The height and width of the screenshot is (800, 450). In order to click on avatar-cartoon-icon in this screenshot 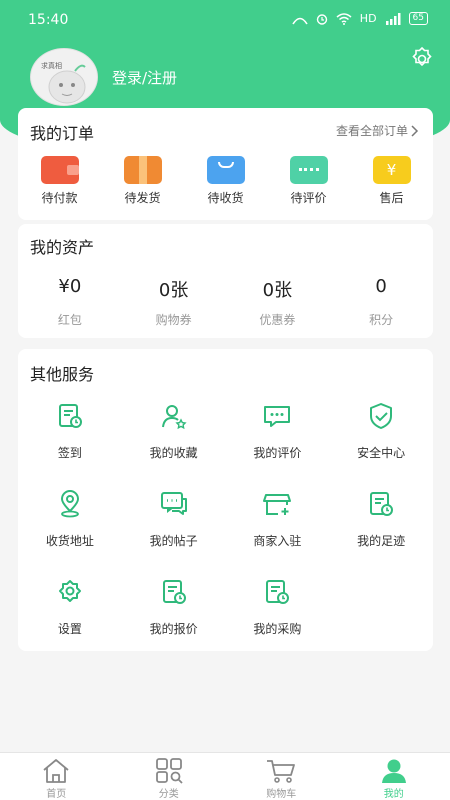, I will do `click(67, 84)`.